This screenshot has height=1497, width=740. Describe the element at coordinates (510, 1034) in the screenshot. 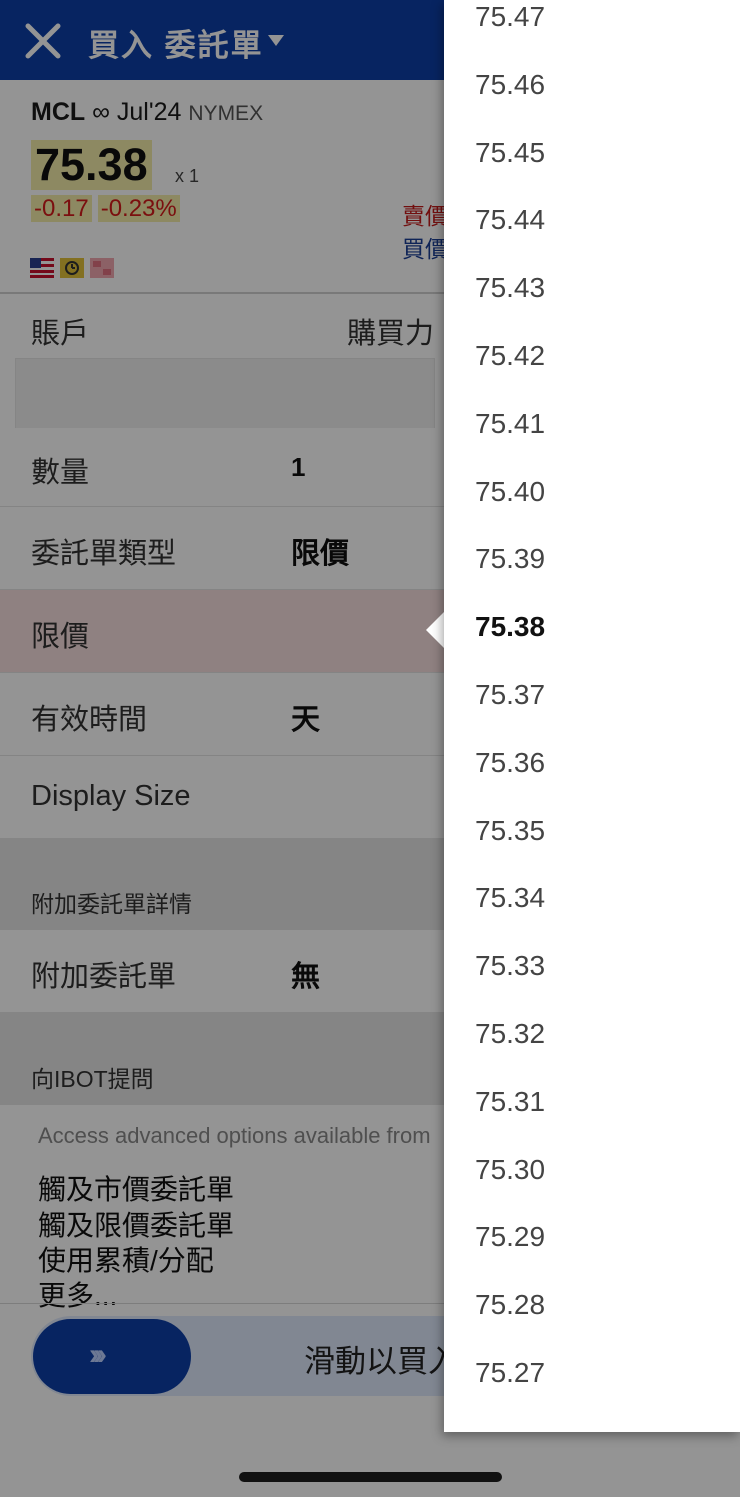

I see `price-option: 75.32` at that location.